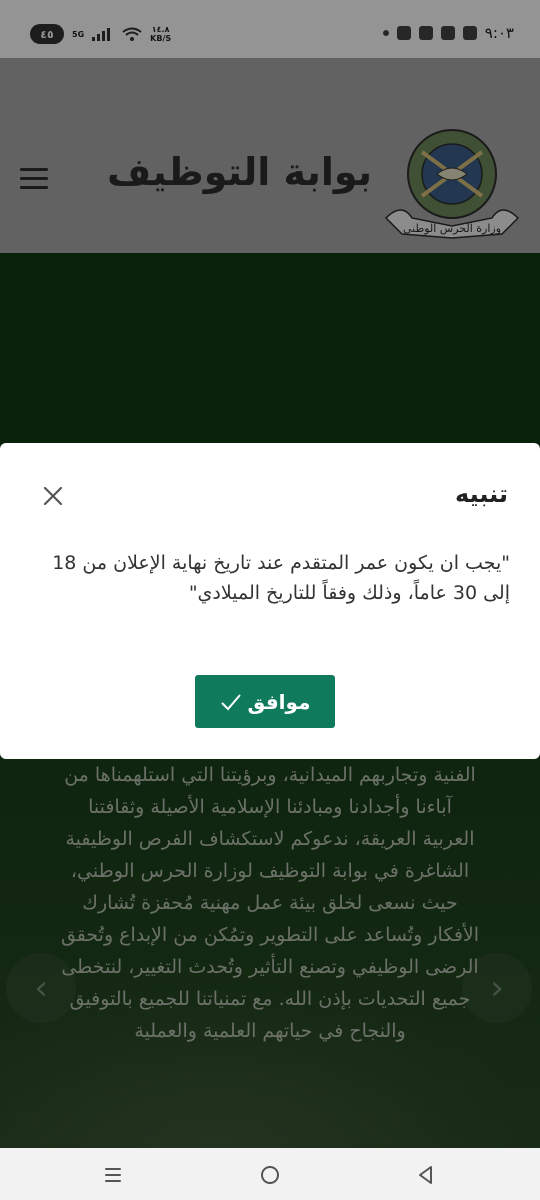 The height and width of the screenshot is (1200, 540). I want to click on ok-label: موافق, so click(279, 701).